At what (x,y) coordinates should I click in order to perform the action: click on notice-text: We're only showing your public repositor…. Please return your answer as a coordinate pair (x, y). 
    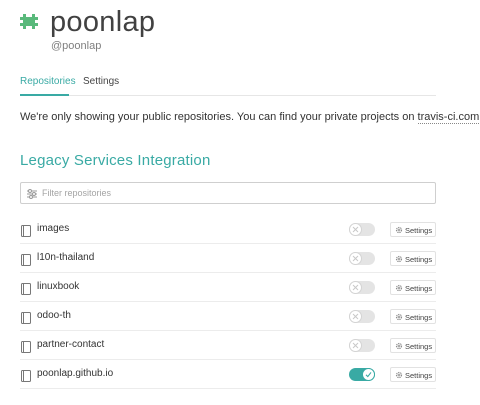
    Looking at the image, I should click on (219, 117).